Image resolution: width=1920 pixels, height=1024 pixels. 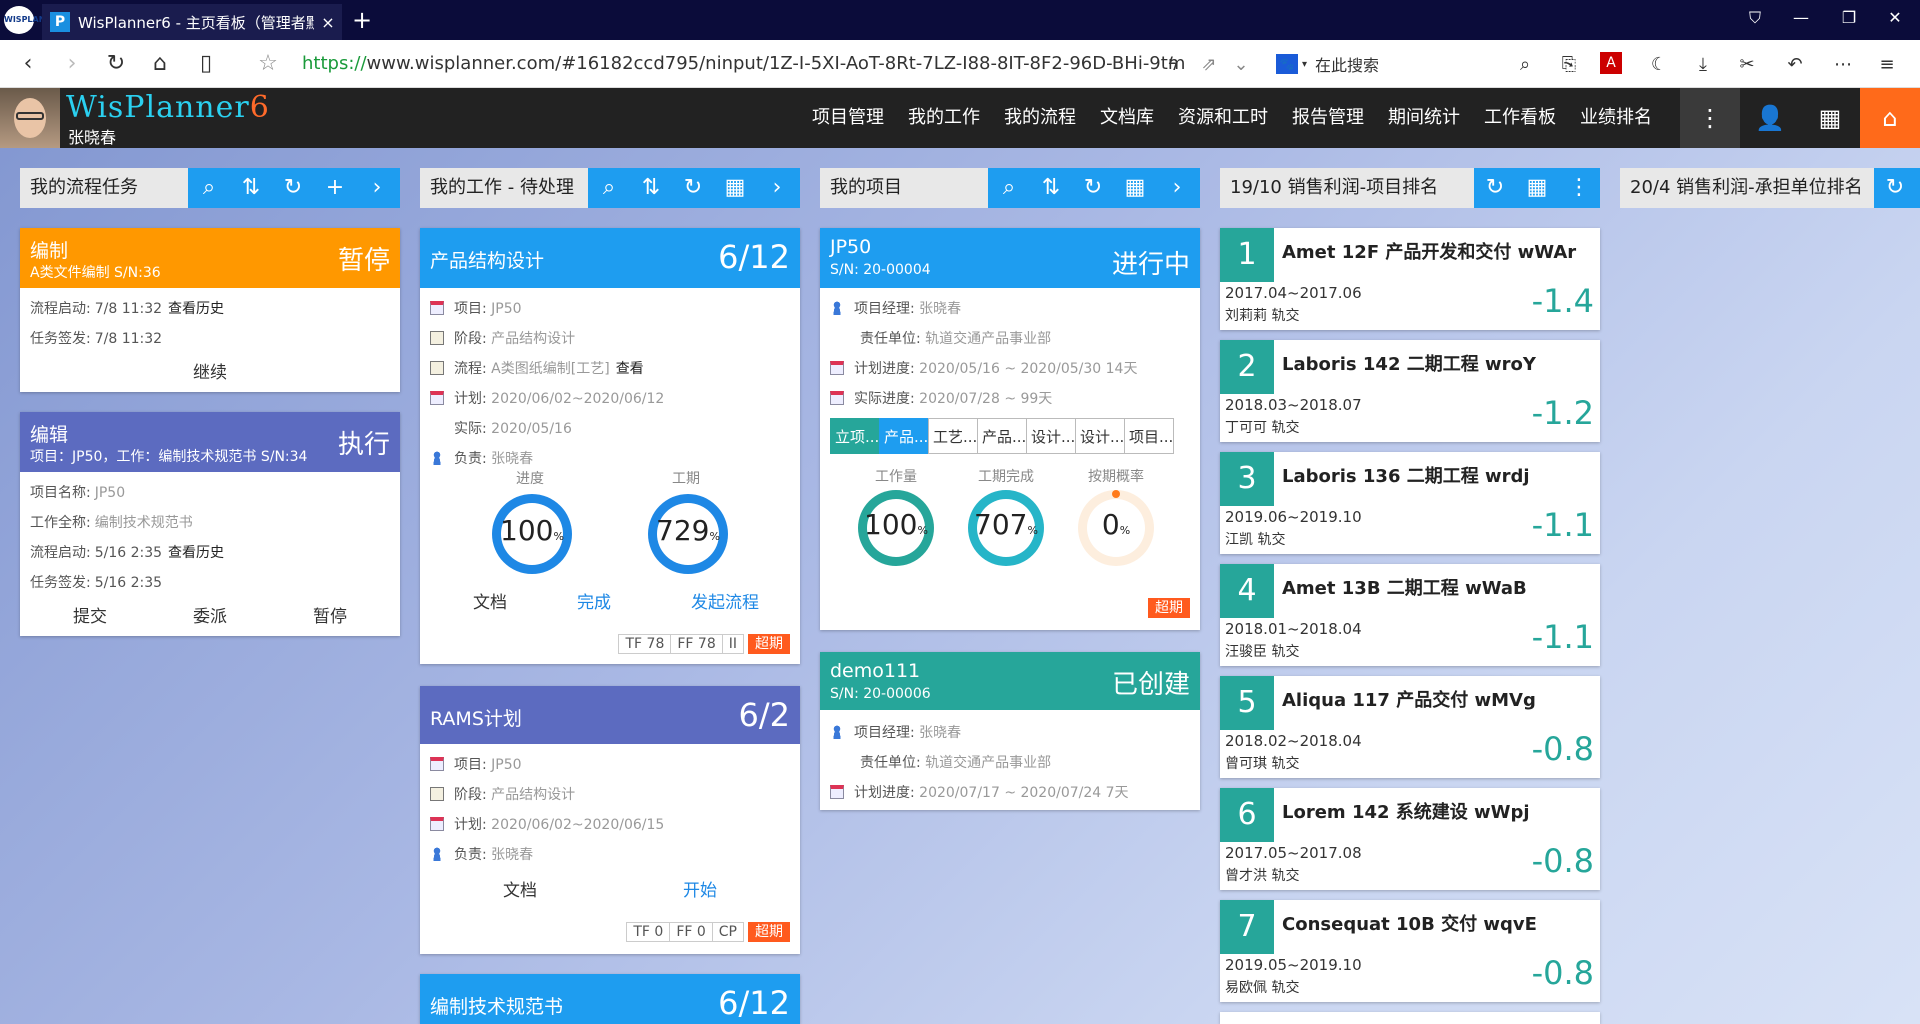 What do you see at coordinates (1579, 188) in the screenshot?
I see `kebab-icon: ⋮` at bounding box center [1579, 188].